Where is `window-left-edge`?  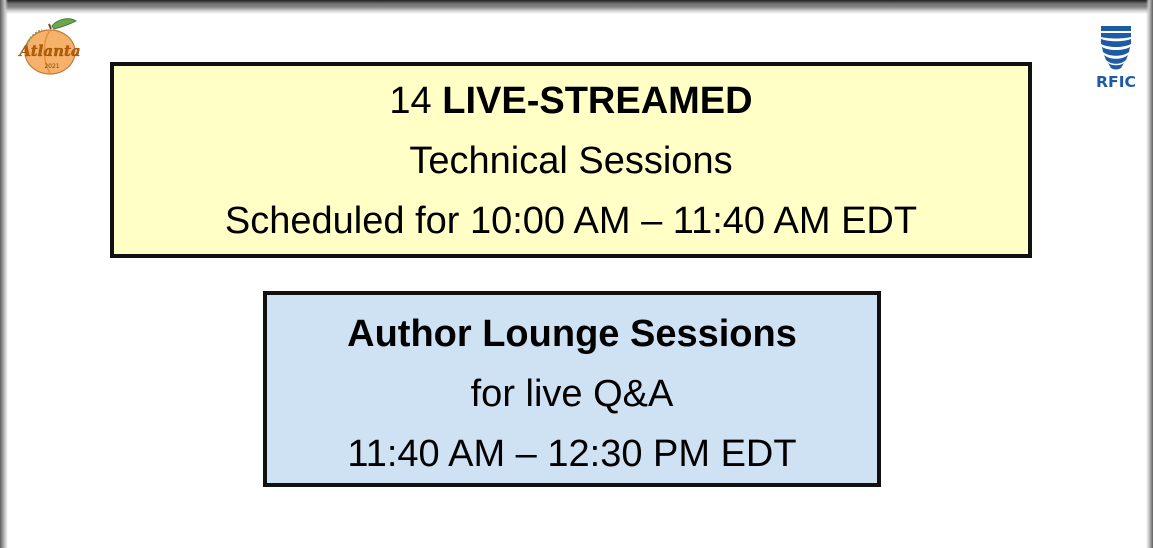 window-left-edge is located at coordinates (4, 274).